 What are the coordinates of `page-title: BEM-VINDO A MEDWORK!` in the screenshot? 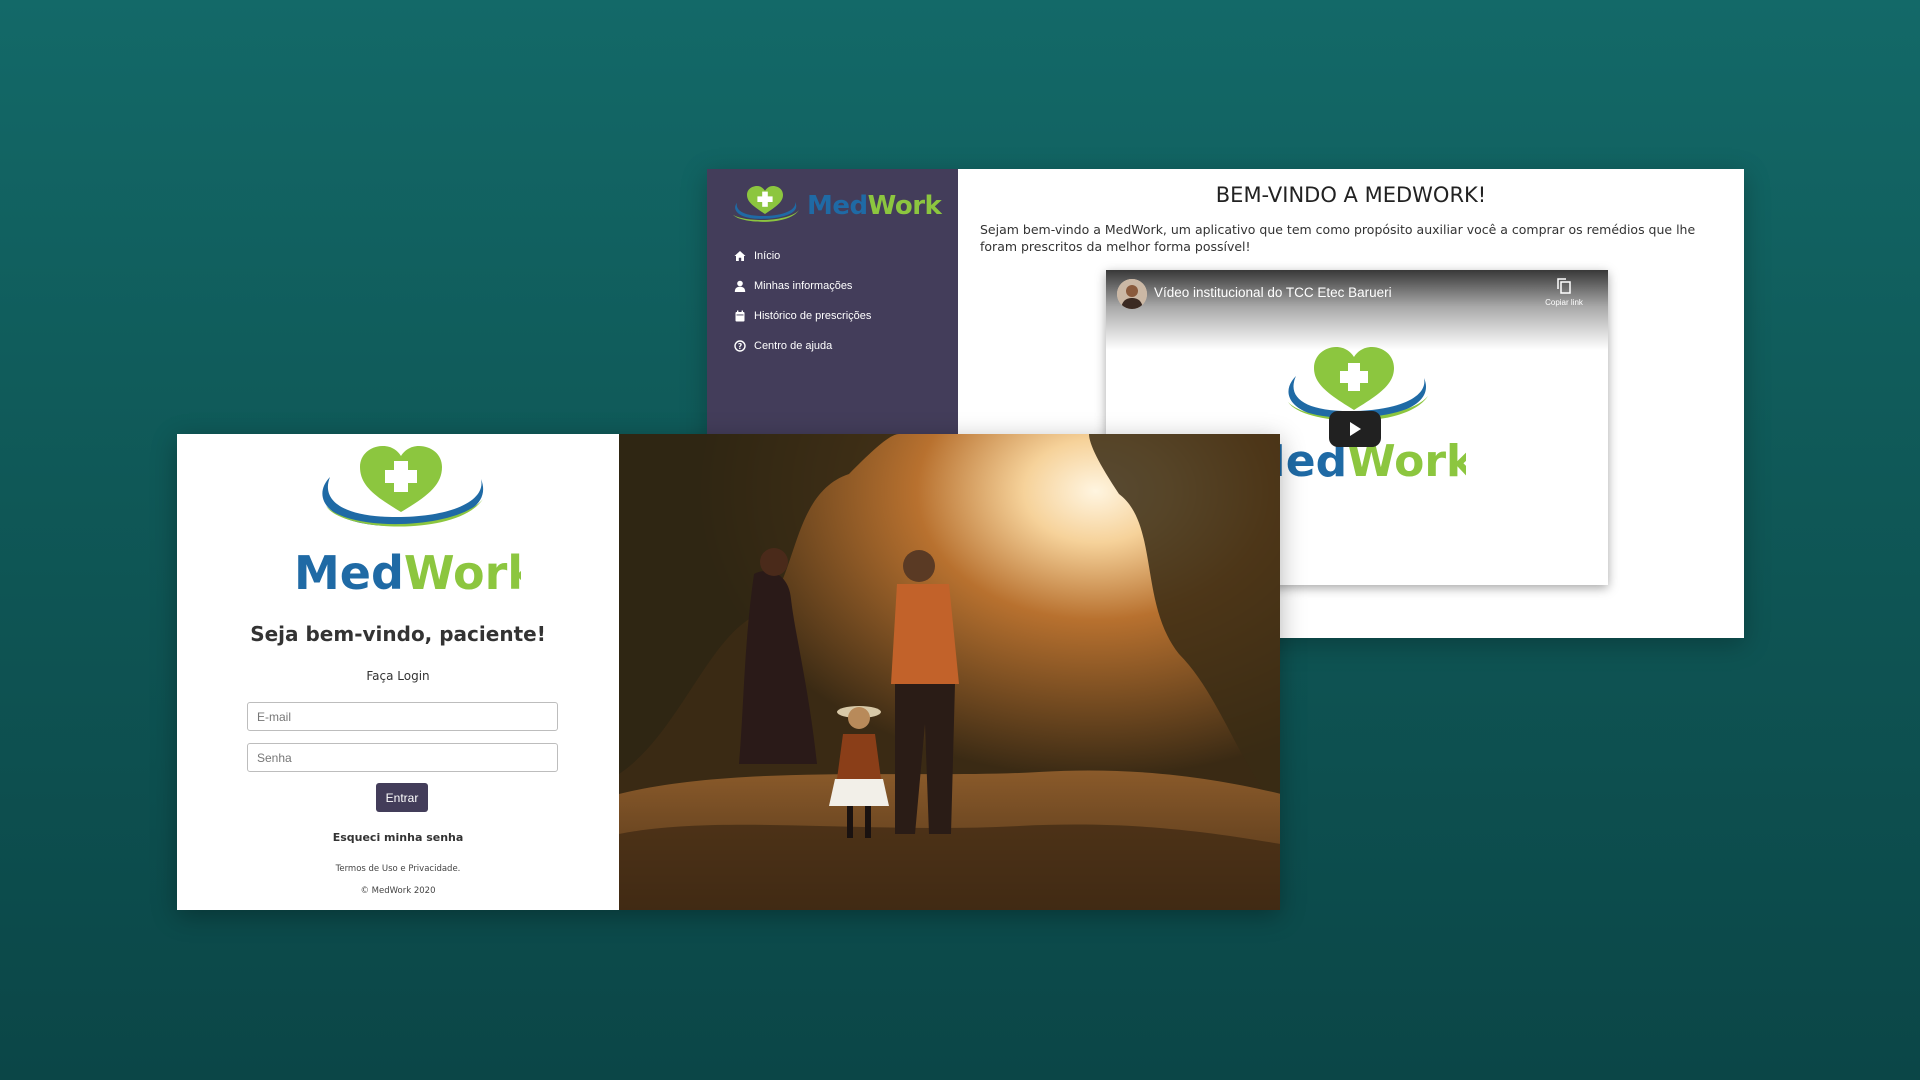 It's located at (1351, 195).